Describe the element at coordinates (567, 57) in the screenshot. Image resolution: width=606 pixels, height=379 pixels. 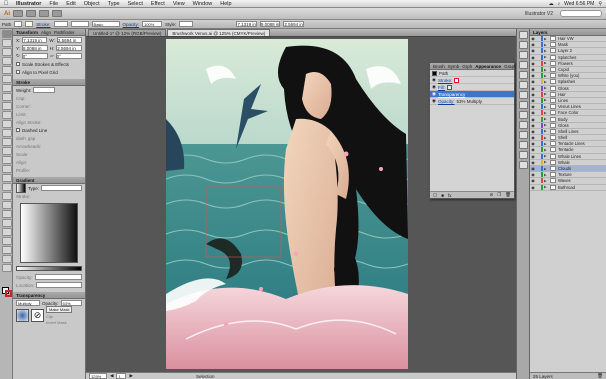
I see `layer-name: Splatches` at that location.